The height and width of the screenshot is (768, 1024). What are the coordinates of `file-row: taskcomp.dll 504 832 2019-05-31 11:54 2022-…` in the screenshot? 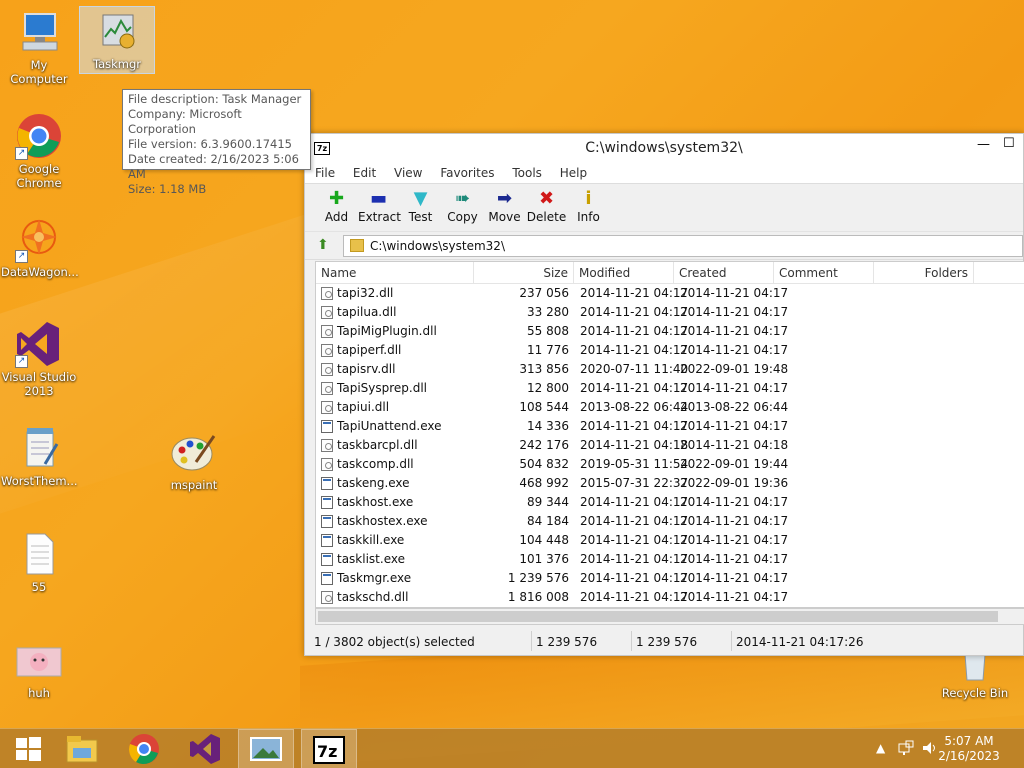 It's located at (670, 464).